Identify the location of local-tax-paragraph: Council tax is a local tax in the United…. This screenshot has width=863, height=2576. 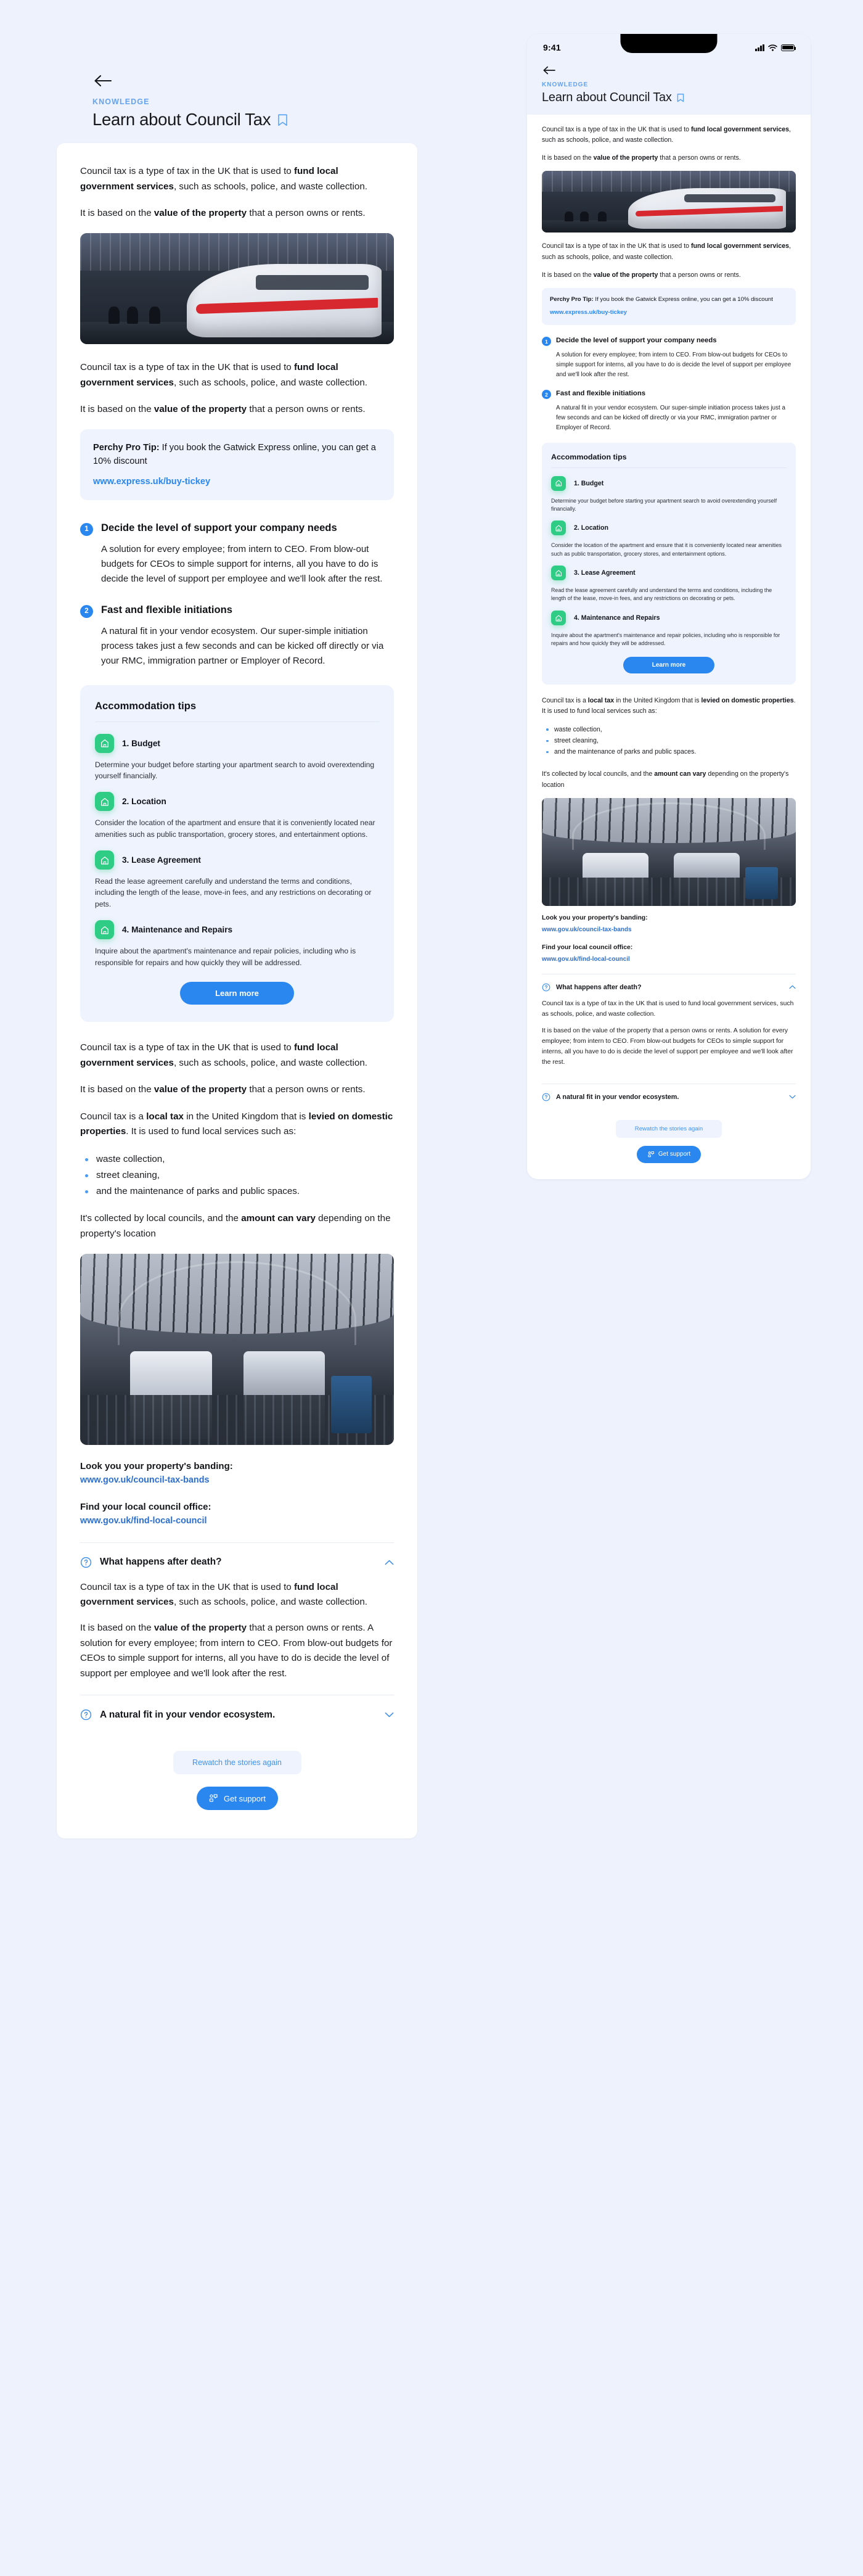
(669, 706).